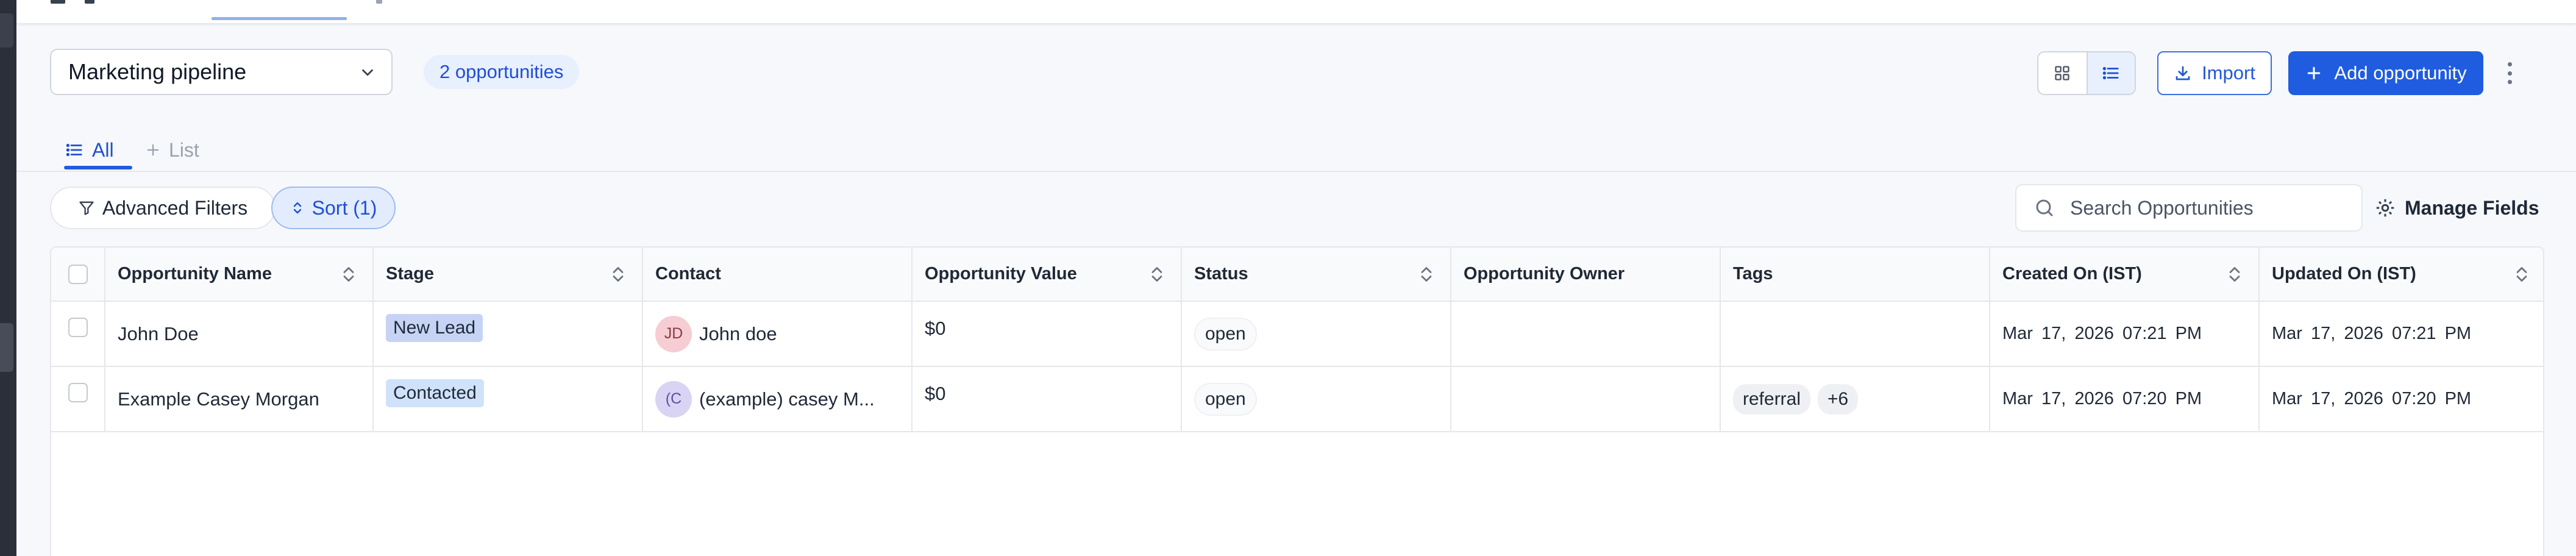 This screenshot has width=2576, height=556. Describe the element at coordinates (508, 275) in the screenshot. I see `column-header-stage: Stage` at that location.